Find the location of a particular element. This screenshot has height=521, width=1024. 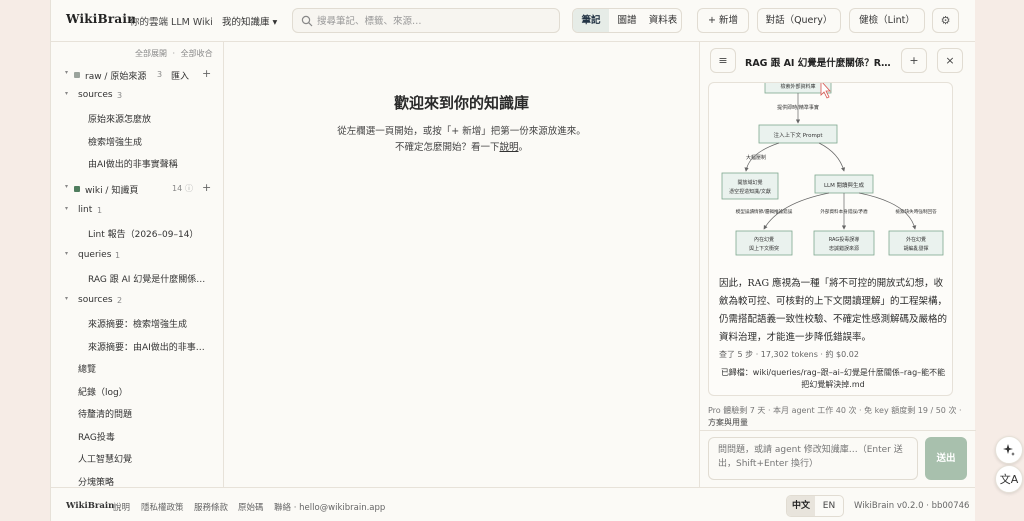

version-info: WikiBrain v0.2.0 · bb00746 is located at coordinates (912, 506).